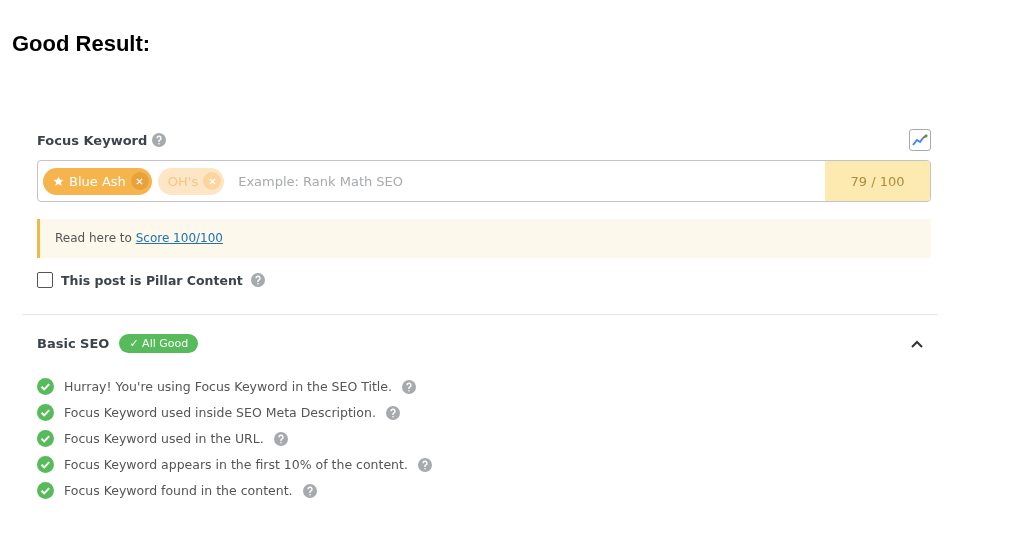 Image resolution: width=1024 pixels, height=553 pixels. I want to click on page-heading: Good Result:, so click(81, 44).